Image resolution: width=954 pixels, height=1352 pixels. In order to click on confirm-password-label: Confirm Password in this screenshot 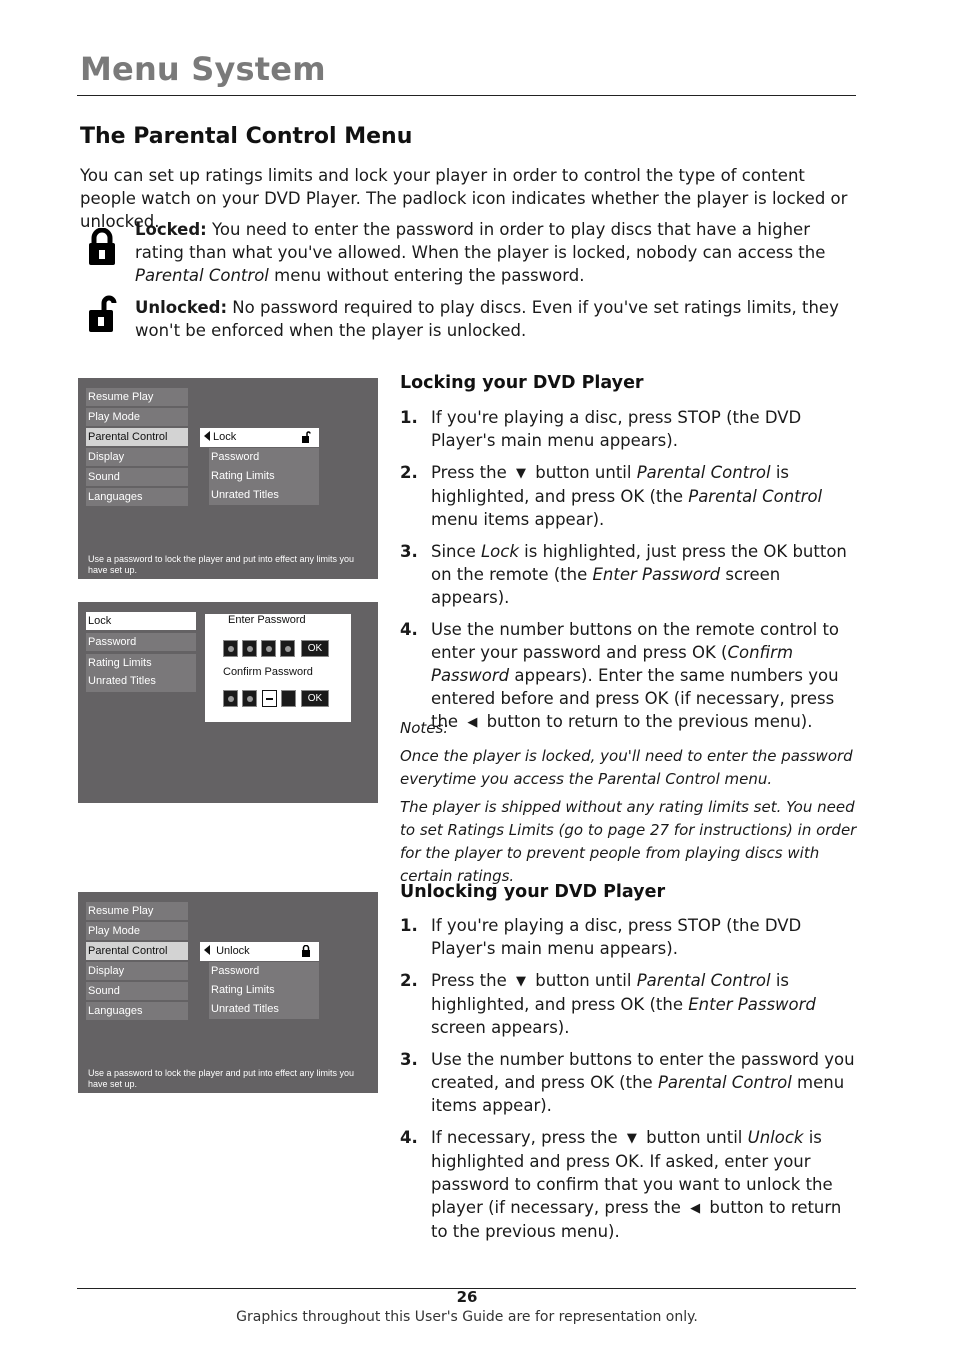, I will do `click(268, 672)`.